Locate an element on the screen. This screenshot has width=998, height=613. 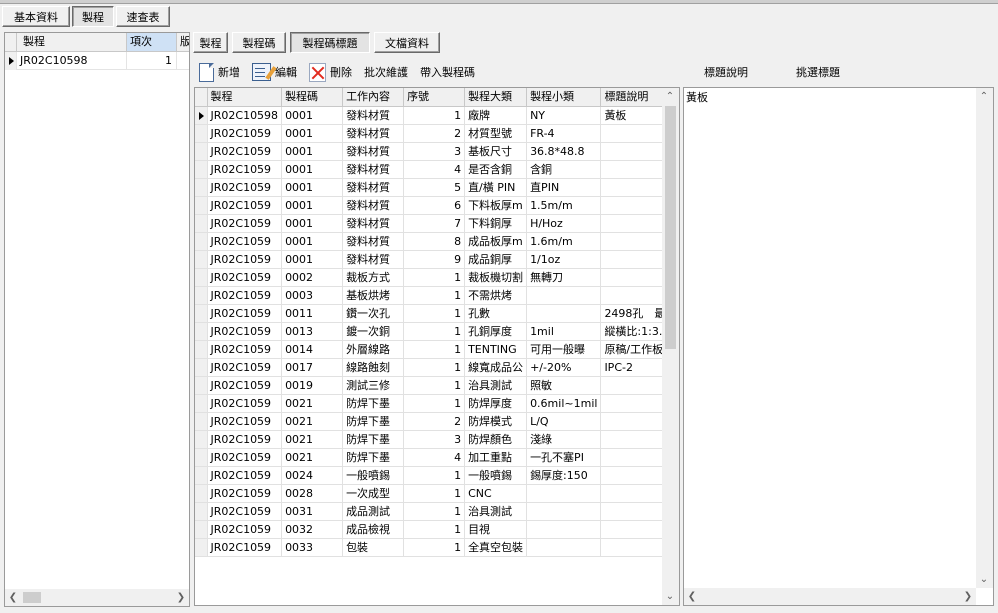
table-row: JR02C1059 0031 成品測試 1 治具測試 is located at coordinates (432, 511).